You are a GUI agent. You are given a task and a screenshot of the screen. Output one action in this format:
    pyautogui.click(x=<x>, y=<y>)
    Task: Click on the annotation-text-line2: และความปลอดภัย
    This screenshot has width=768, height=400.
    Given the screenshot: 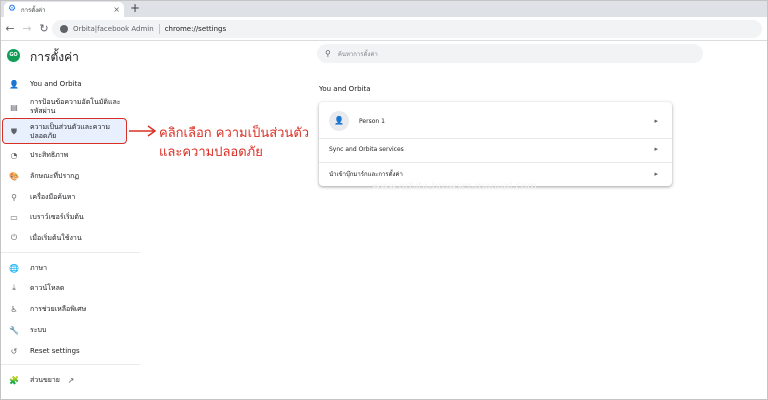 What is the action you would take?
    pyautogui.click(x=211, y=152)
    